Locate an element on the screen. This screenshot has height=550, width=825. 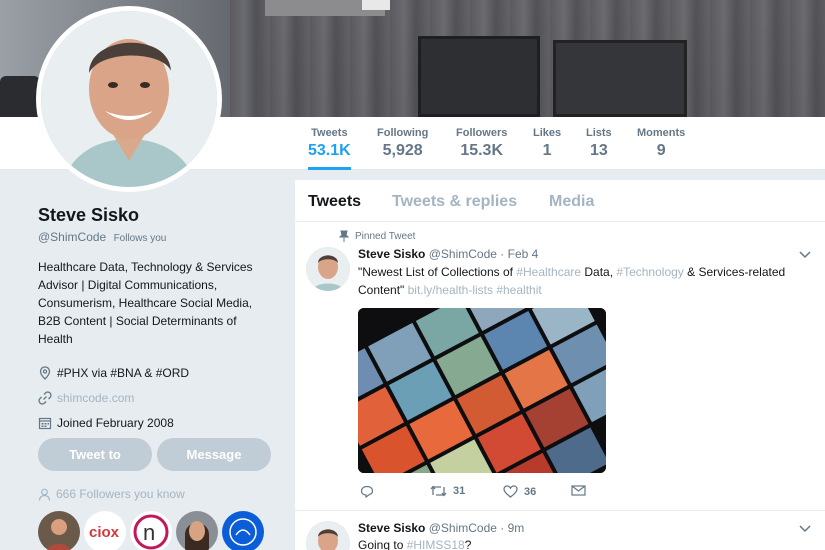
profile-location: #PHX via #BNA & #ORD is located at coordinates (158, 372).